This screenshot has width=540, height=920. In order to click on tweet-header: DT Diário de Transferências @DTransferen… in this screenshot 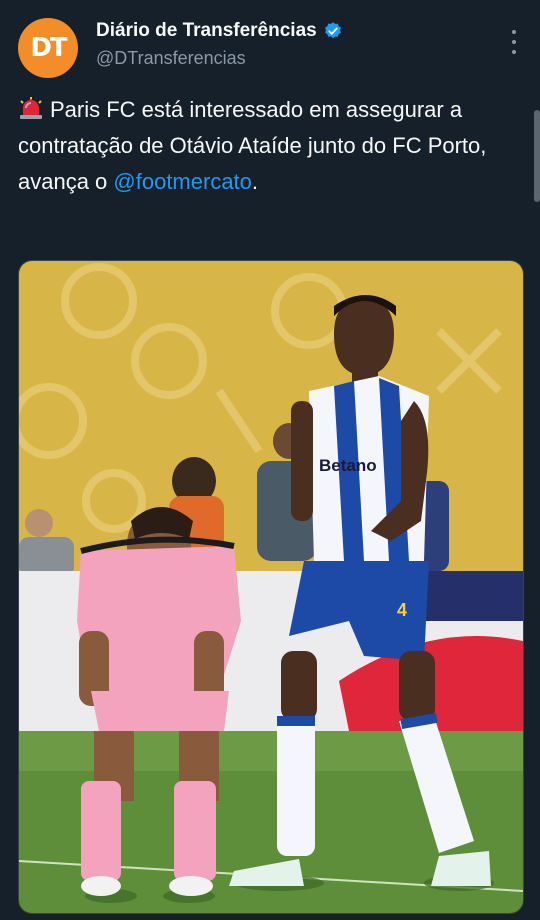, I will do `click(270, 50)`.